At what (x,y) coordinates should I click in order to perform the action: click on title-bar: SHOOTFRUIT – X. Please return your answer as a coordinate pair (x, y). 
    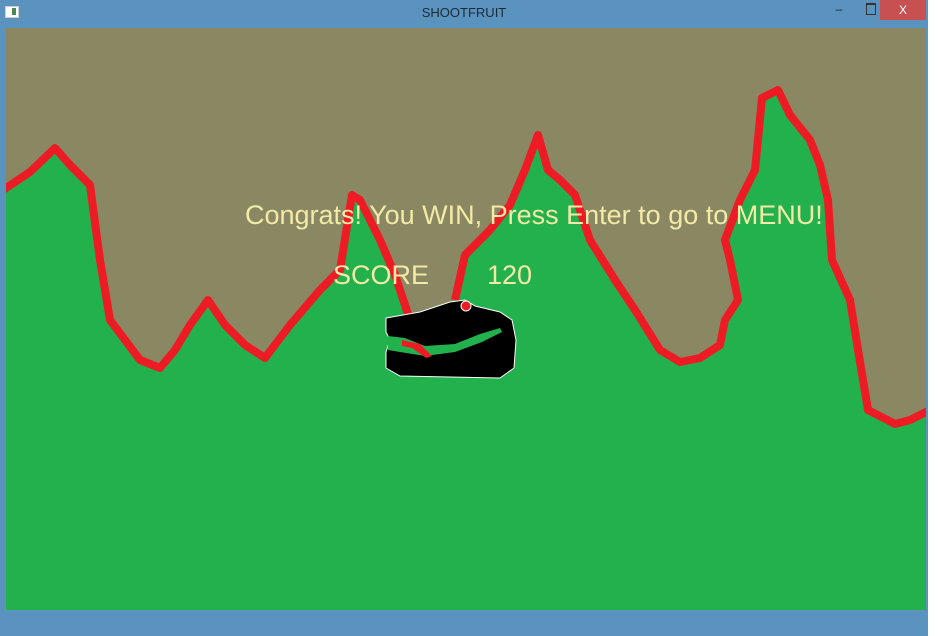
    Looking at the image, I should click on (464, 13).